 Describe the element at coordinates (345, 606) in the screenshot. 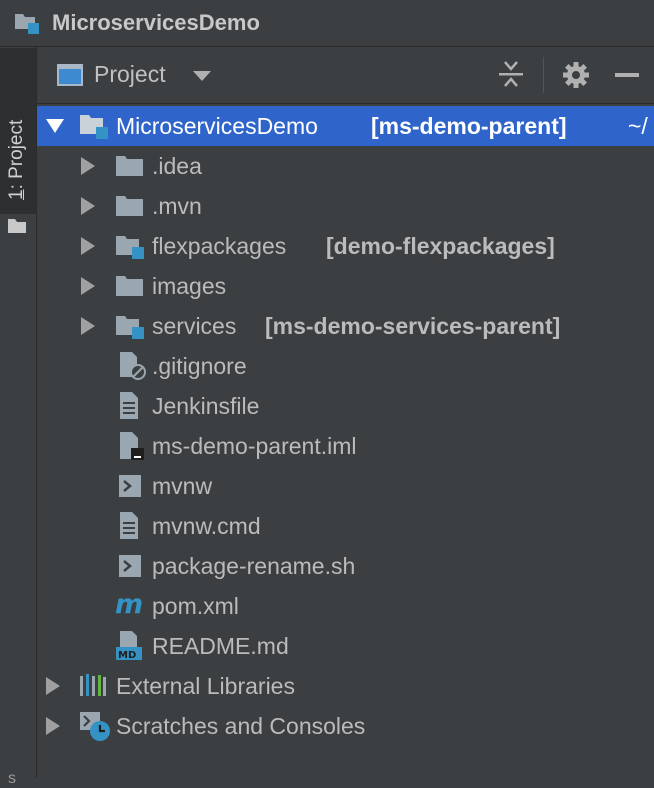

I see `tree-item-pom: m pom.xml` at that location.